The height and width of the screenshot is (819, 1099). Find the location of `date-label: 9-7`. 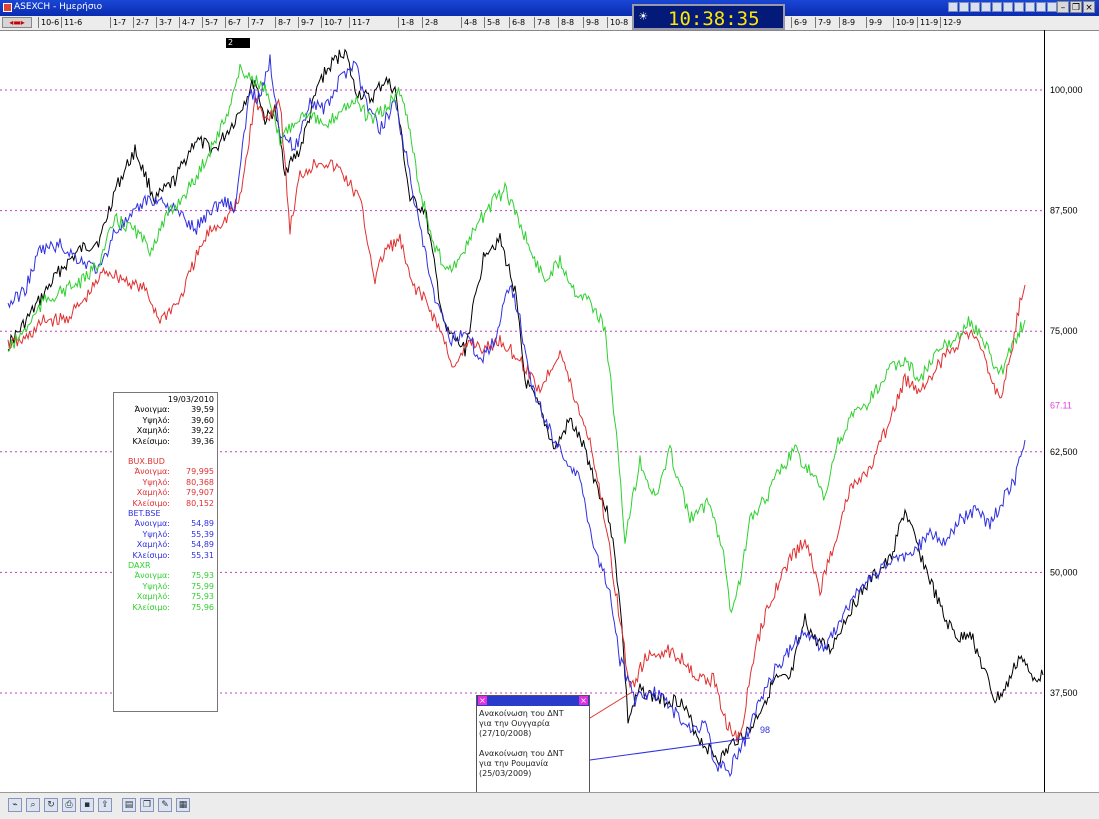

date-label: 9-7 is located at coordinates (306, 22).